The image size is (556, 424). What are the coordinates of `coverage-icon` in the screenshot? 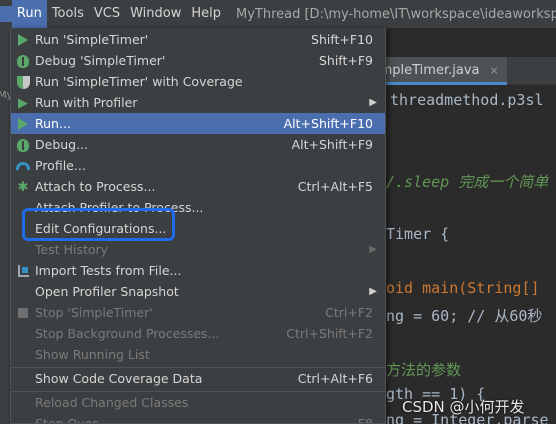 It's located at (23, 82).